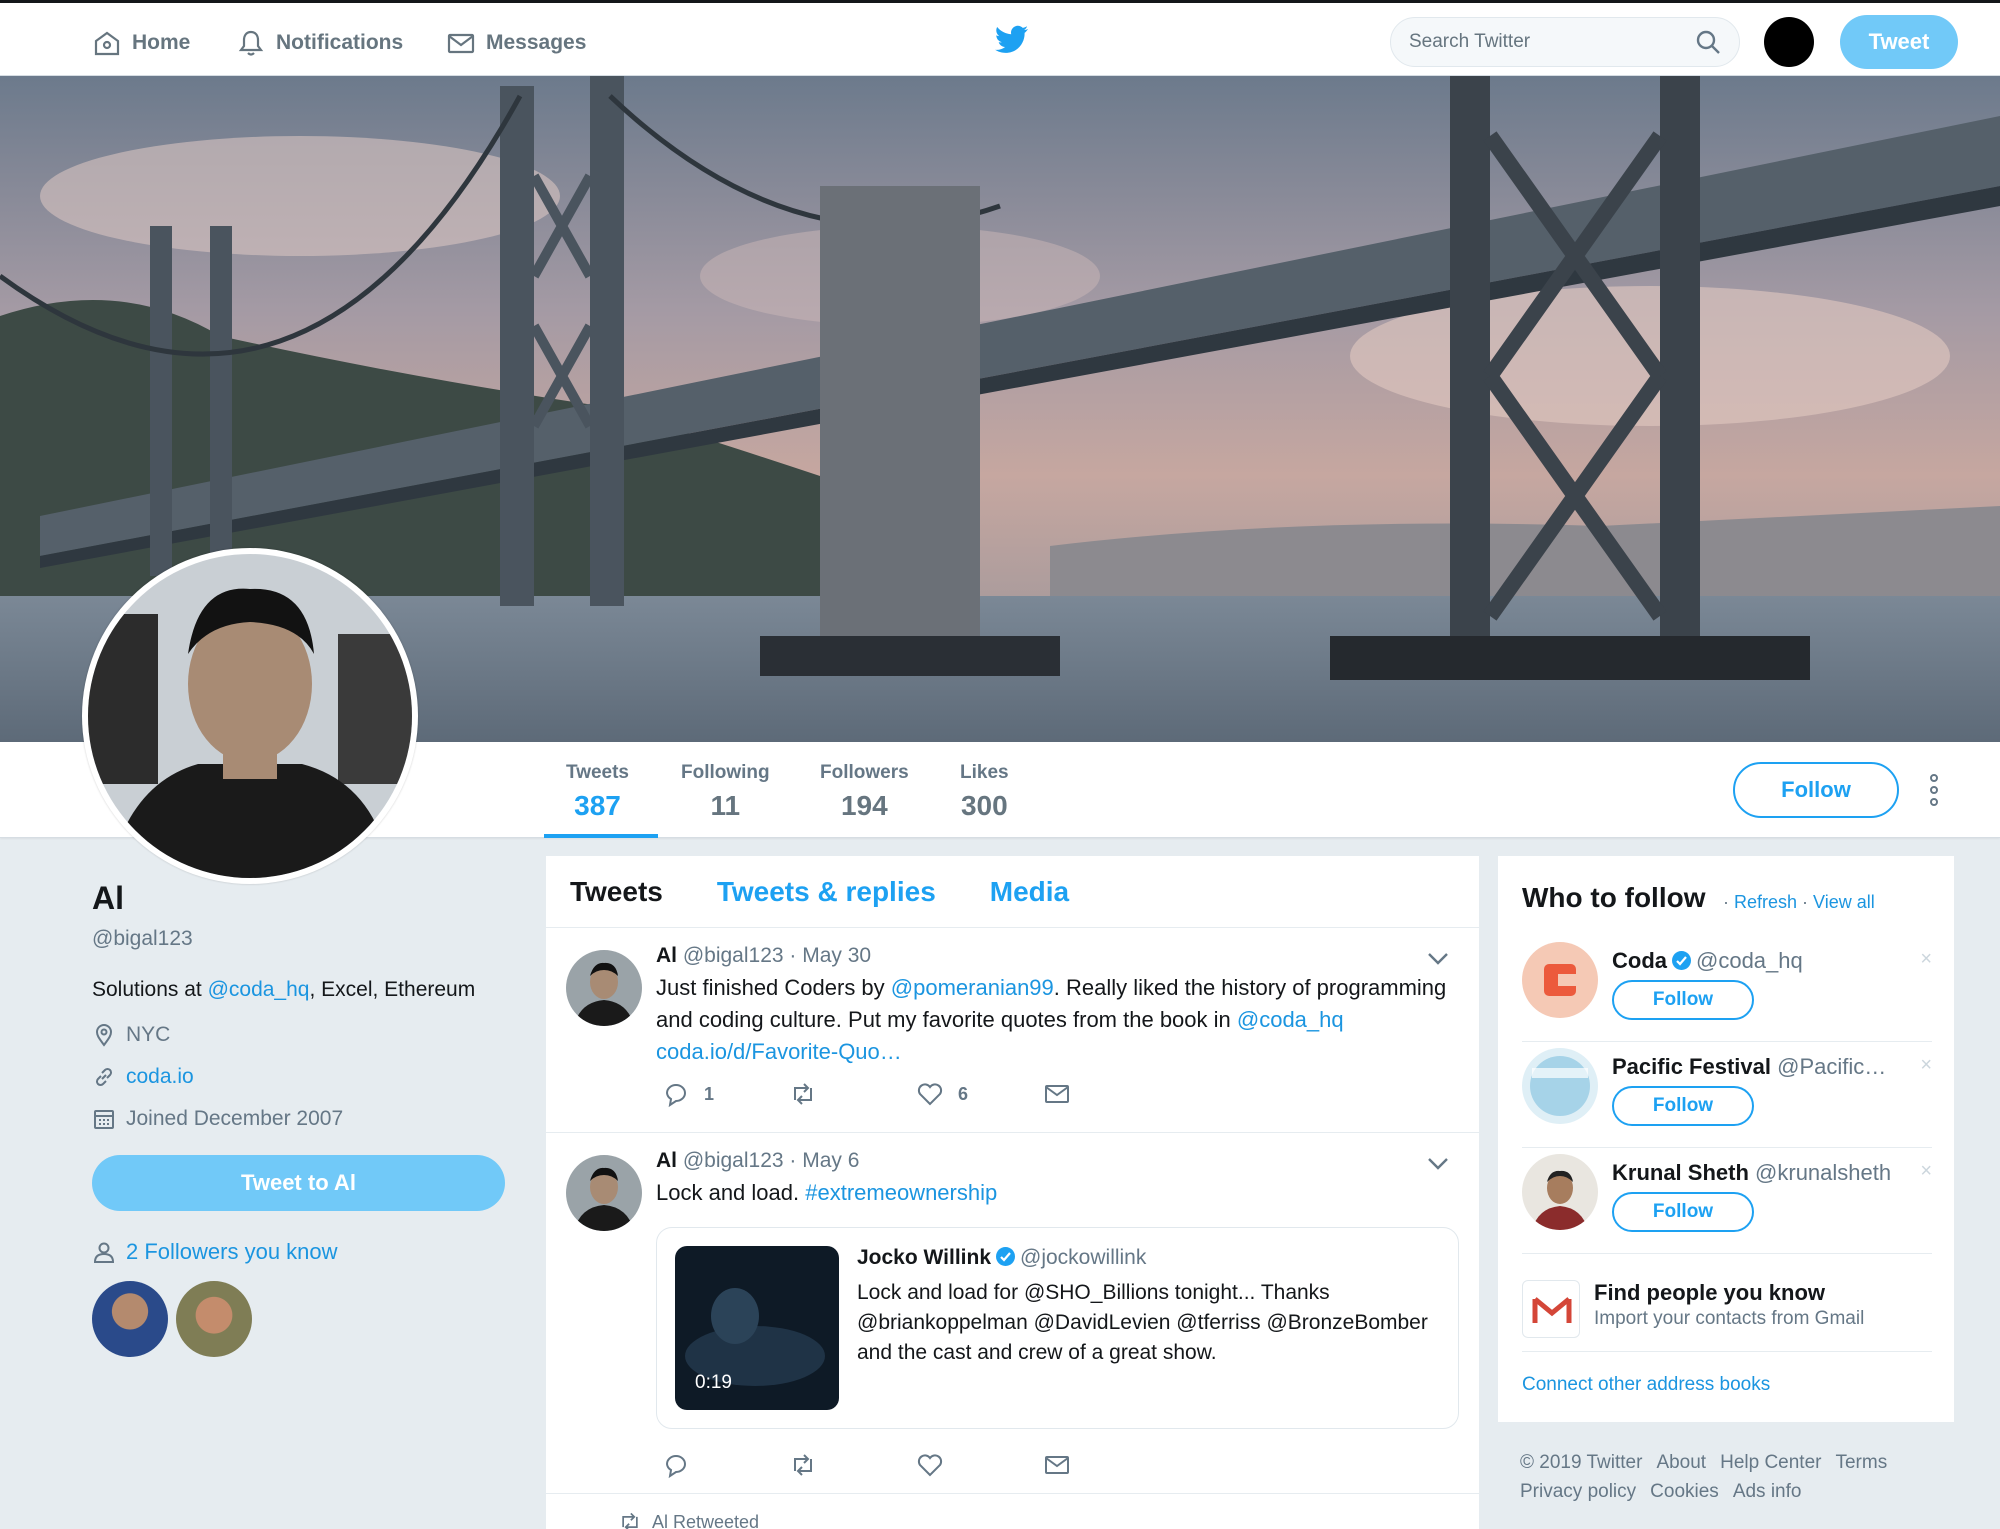 The image size is (2000, 1529). What do you see at coordinates (1012, 40) in the screenshot?
I see `twitter-bird-icon` at bounding box center [1012, 40].